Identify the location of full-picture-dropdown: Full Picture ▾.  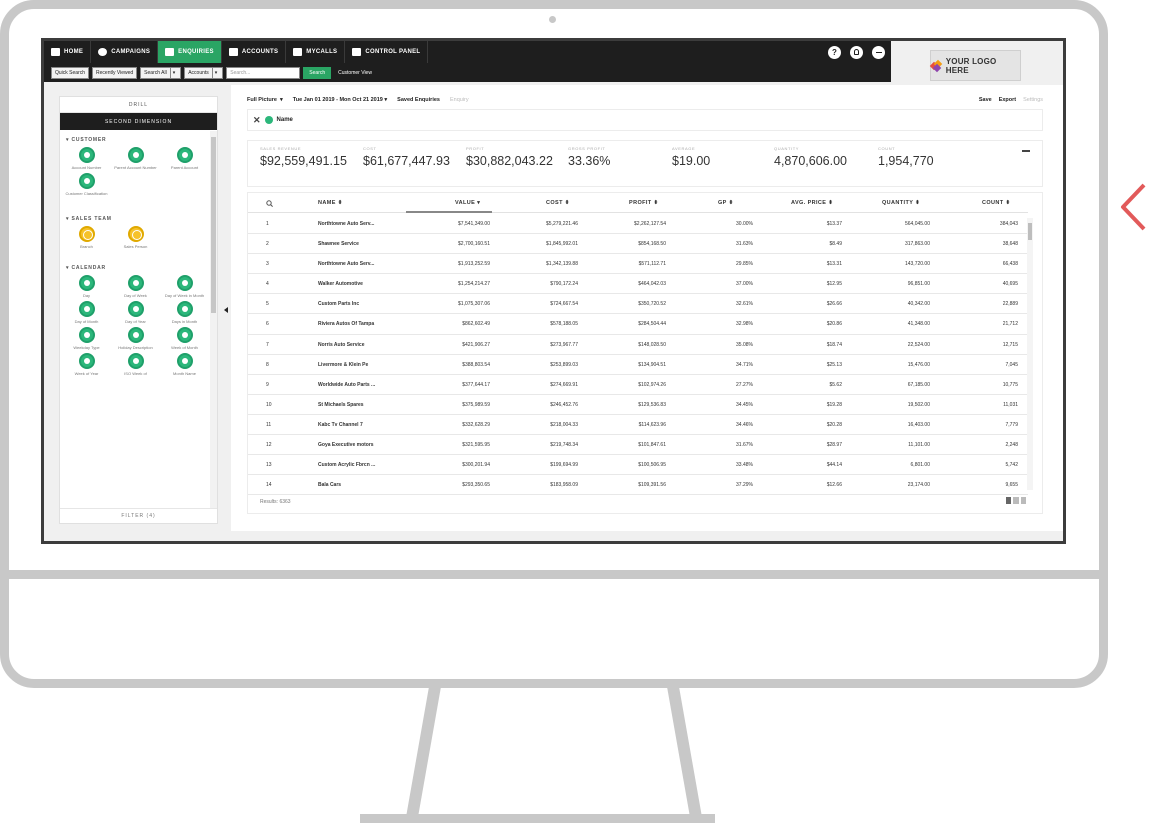
(265, 100).